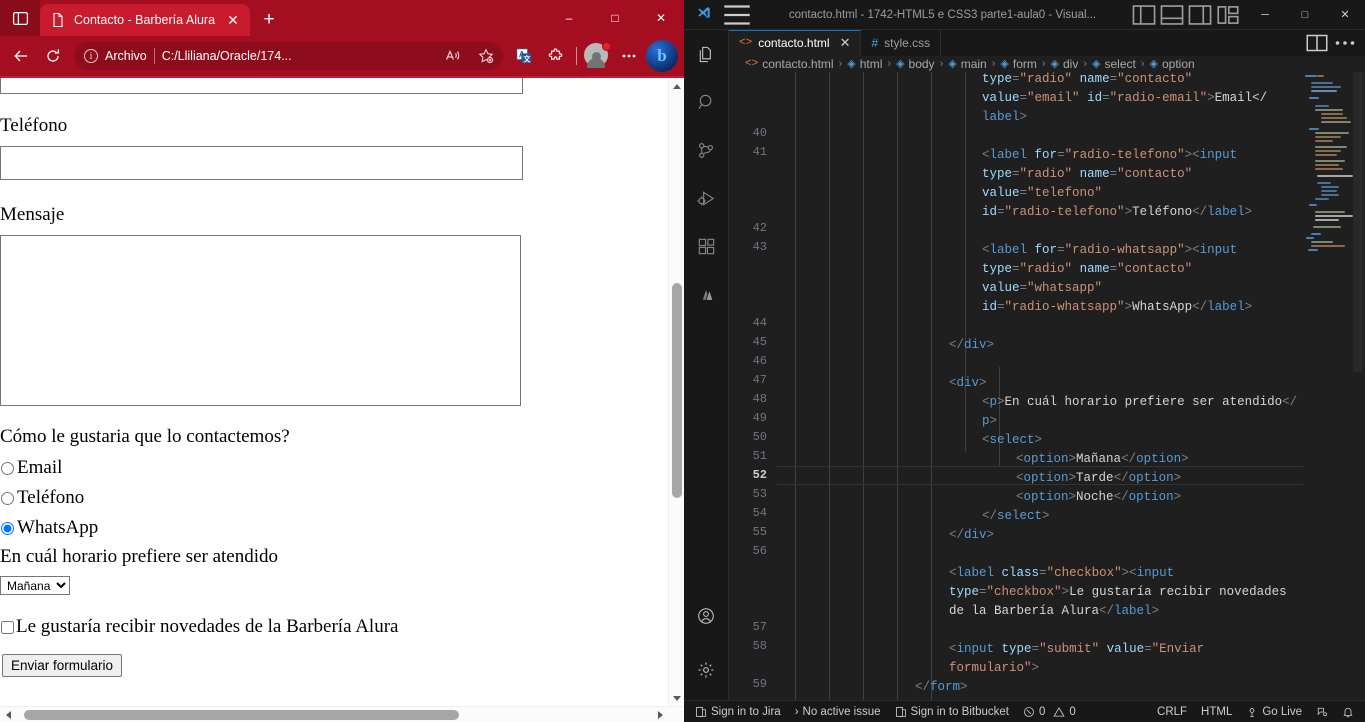  Describe the element at coordinates (615, 18) in the screenshot. I see `maximize-button: □` at that location.